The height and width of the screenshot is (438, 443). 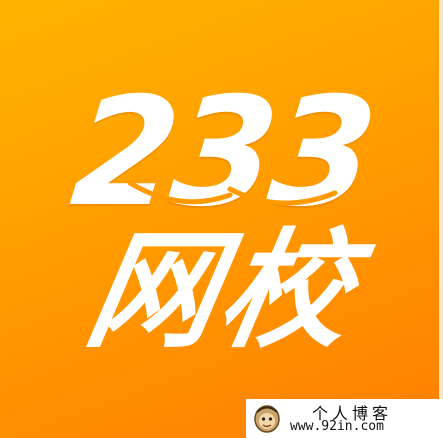 I want to click on watermark-url: www.92in.com, so click(x=337, y=426).